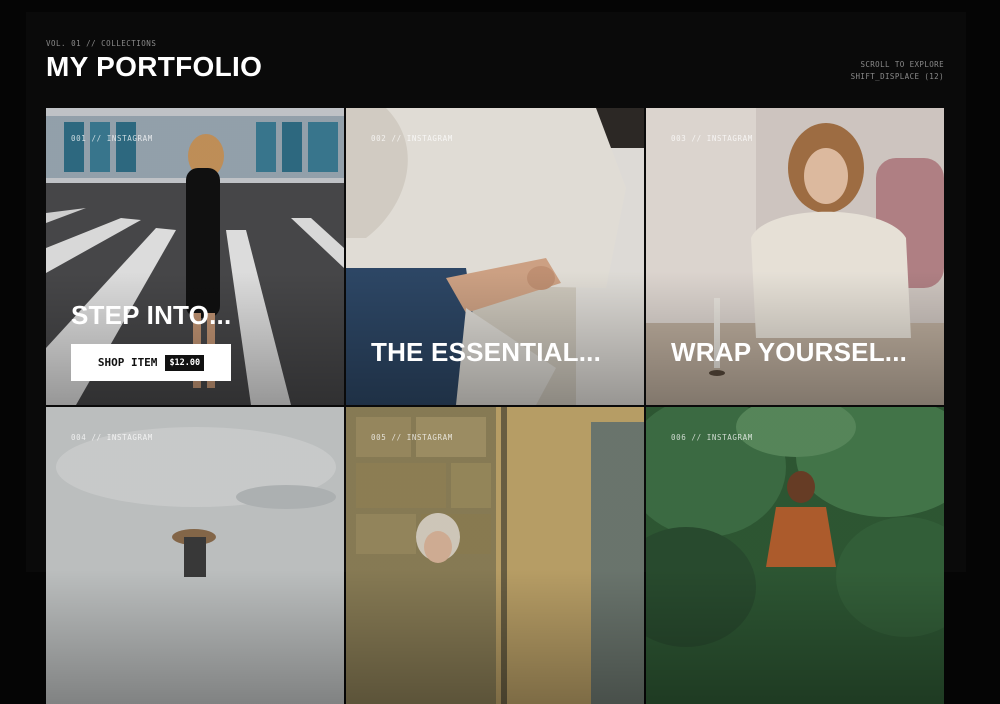  Describe the element at coordinates (101, 43) in the screenshot. I see `eyebrow-label: VOL. 01 // COLLECTIONS` at that location.